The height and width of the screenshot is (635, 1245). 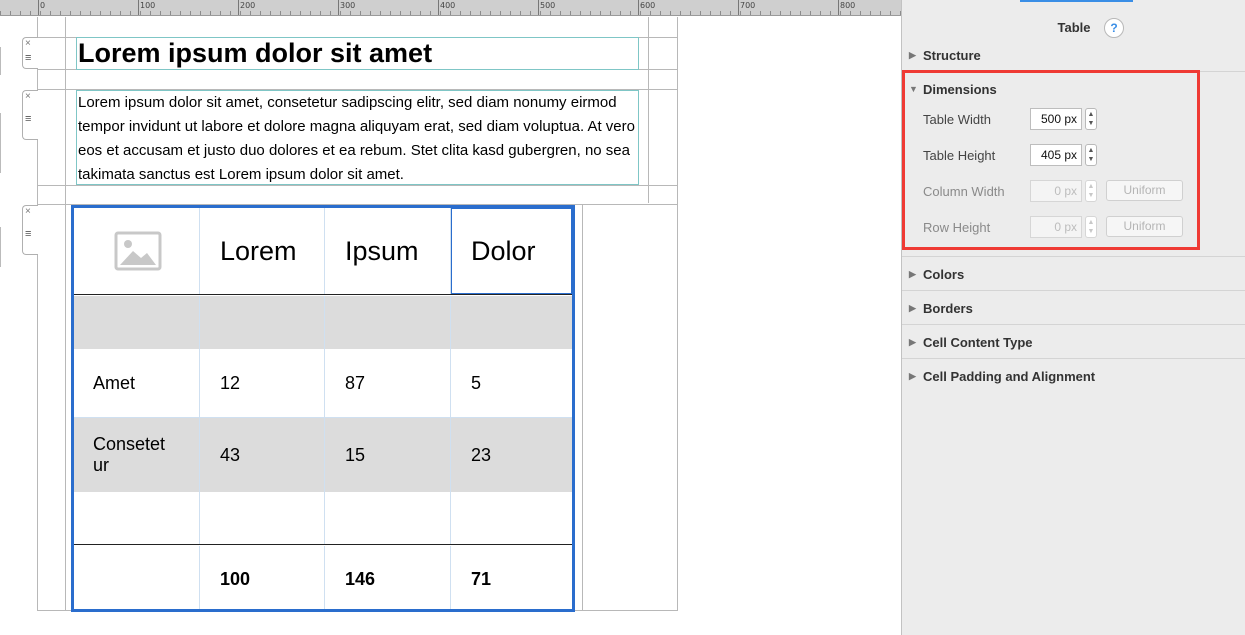 What do you see at coordinates (978, 342) in the screenshot?
I see `section-label: Cell Content Type` at bounding box center [978, 342].